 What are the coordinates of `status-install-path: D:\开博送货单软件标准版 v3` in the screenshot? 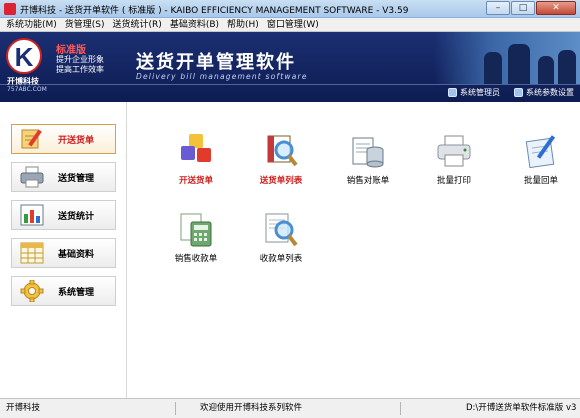 It's located at (521, 408).